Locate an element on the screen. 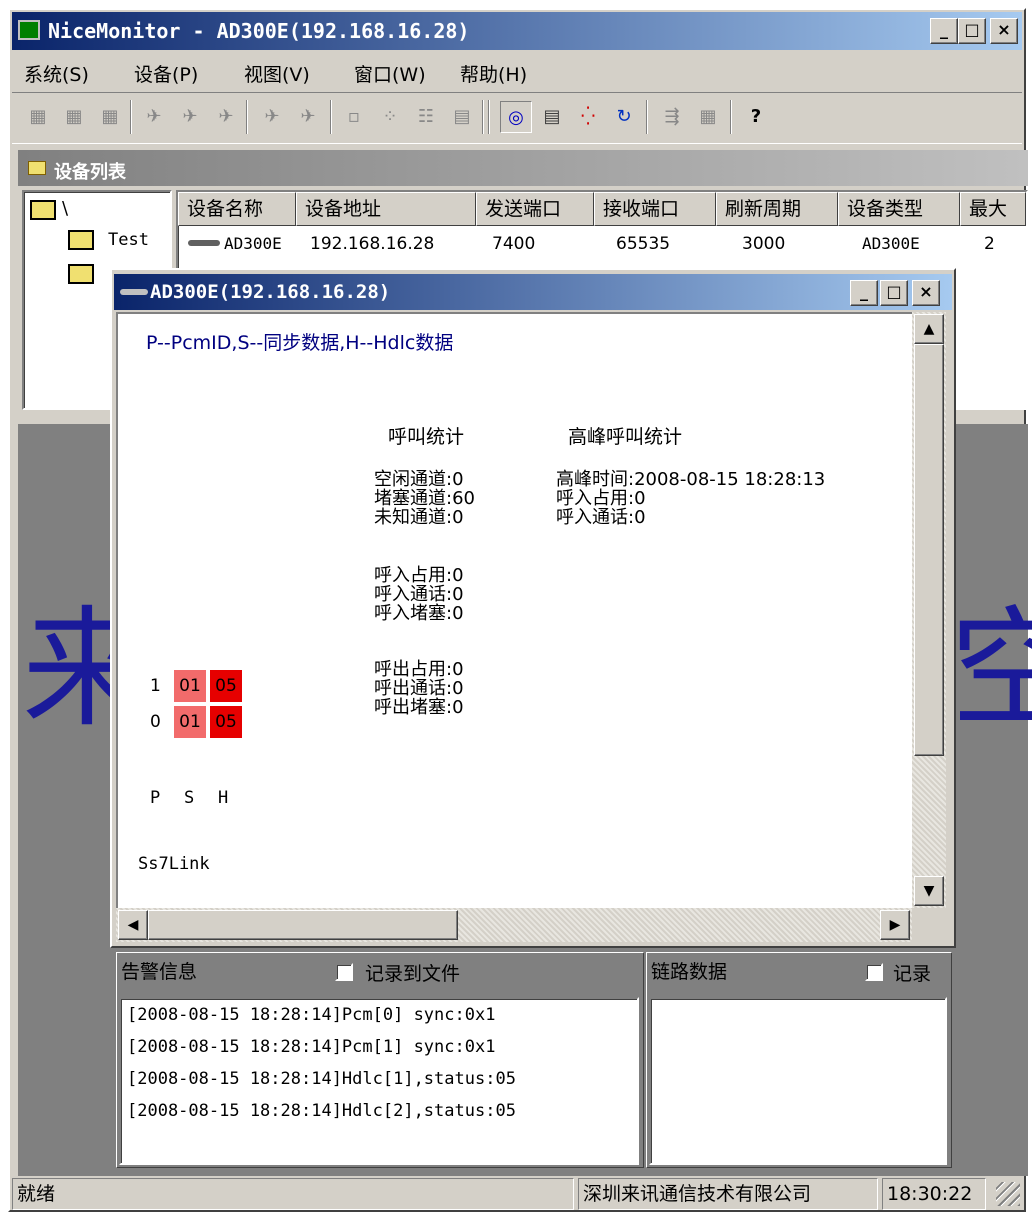 This screenshot has height=1220, width=1032. scroll-down-button: ▼ is located at coordinates (929, 891).